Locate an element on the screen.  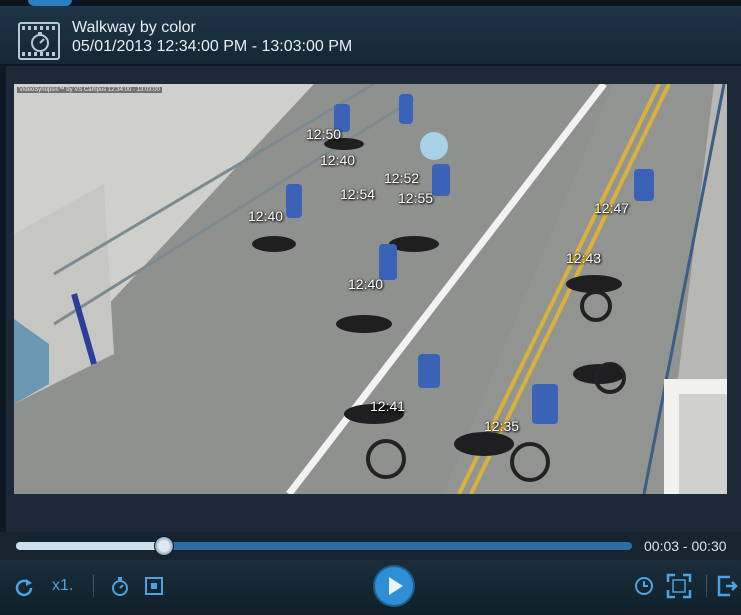
timestamp-label: 12:43 is located at coordinates (584, 258).